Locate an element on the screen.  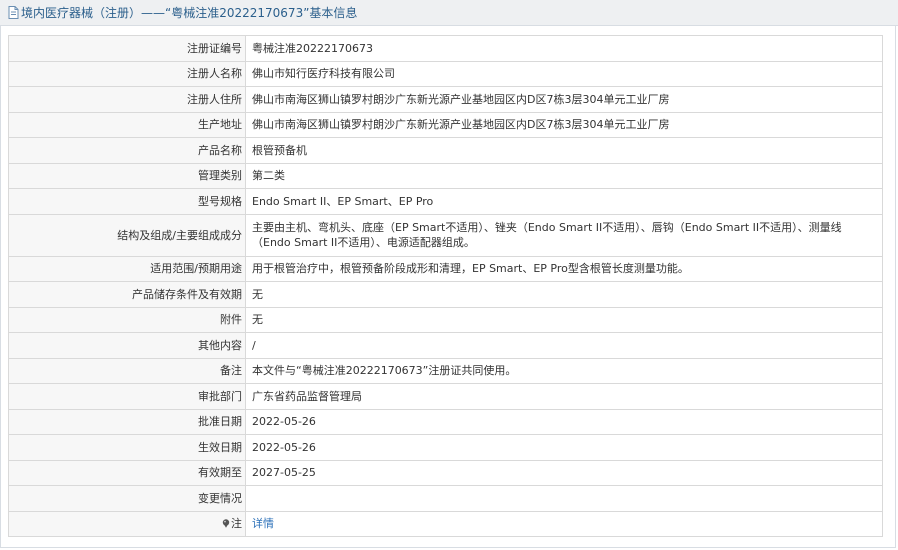
field-value: 粤械注准20222170673 is located at coordinates (564, 48).